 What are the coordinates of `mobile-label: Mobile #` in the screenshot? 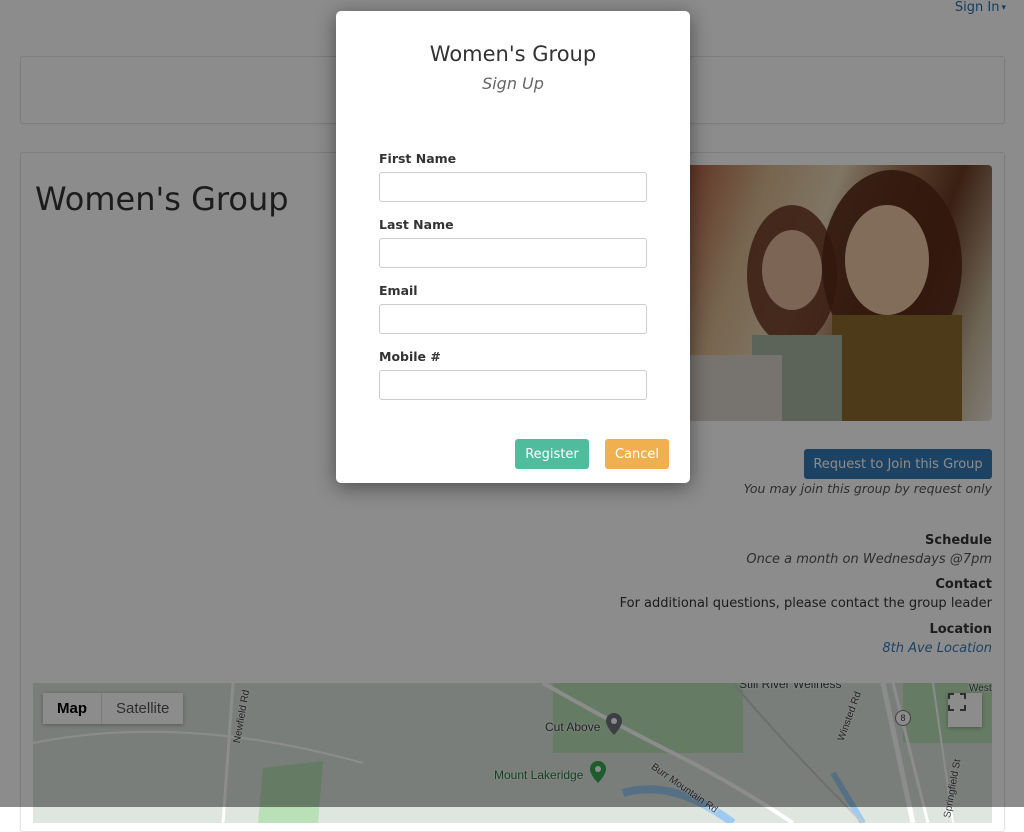 It's located at (410, 356).